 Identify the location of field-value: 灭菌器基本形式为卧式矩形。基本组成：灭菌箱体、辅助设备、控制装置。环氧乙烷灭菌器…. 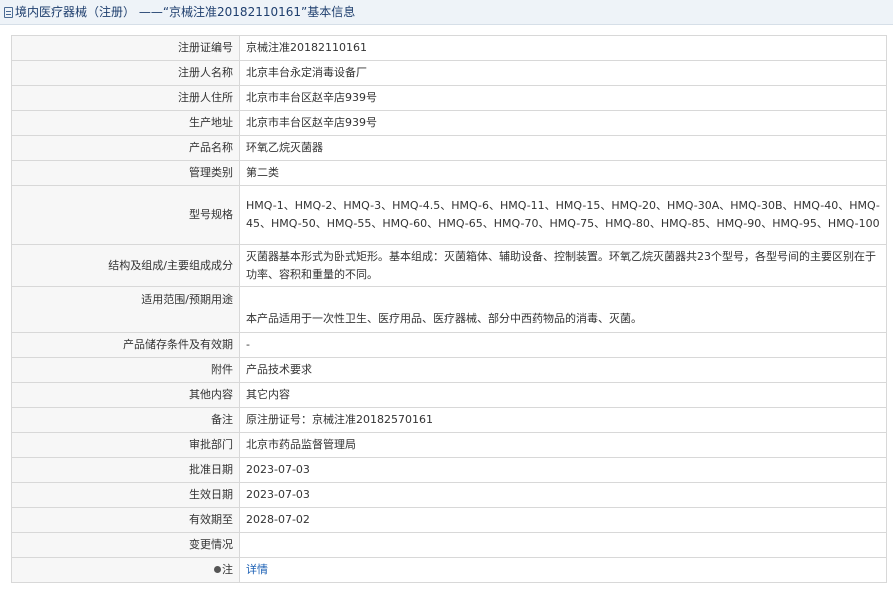
(563, 265).